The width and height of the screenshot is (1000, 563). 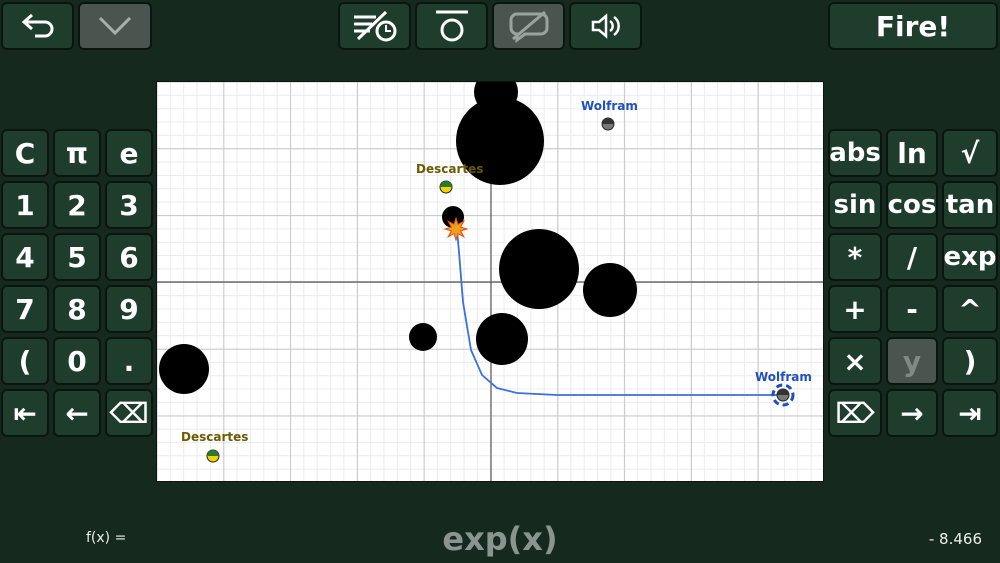 I want to click on chat-off-button, so click(x=528, y=26).